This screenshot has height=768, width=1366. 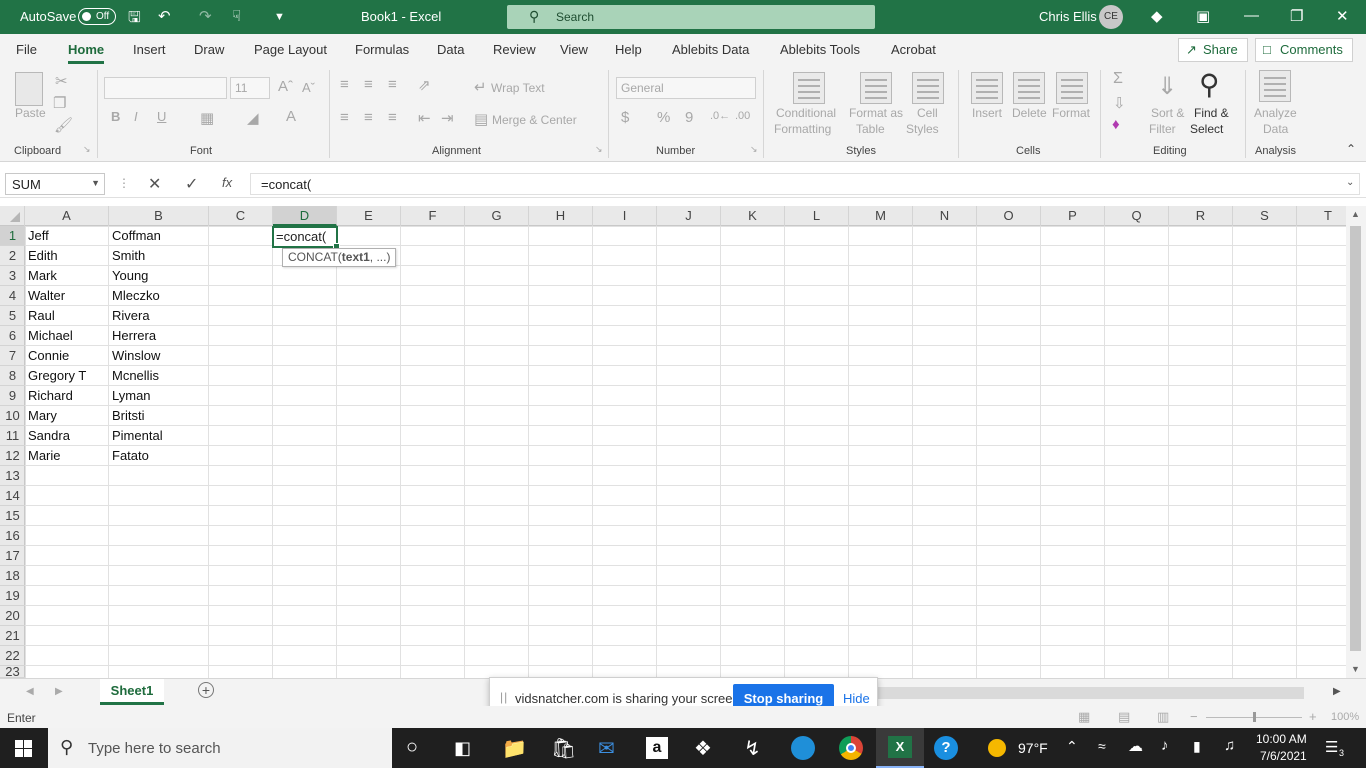 What do you see at coordinates (689, 216) in the screenshot?
I see `column-header-j: J` at bounding box center [689, 216].